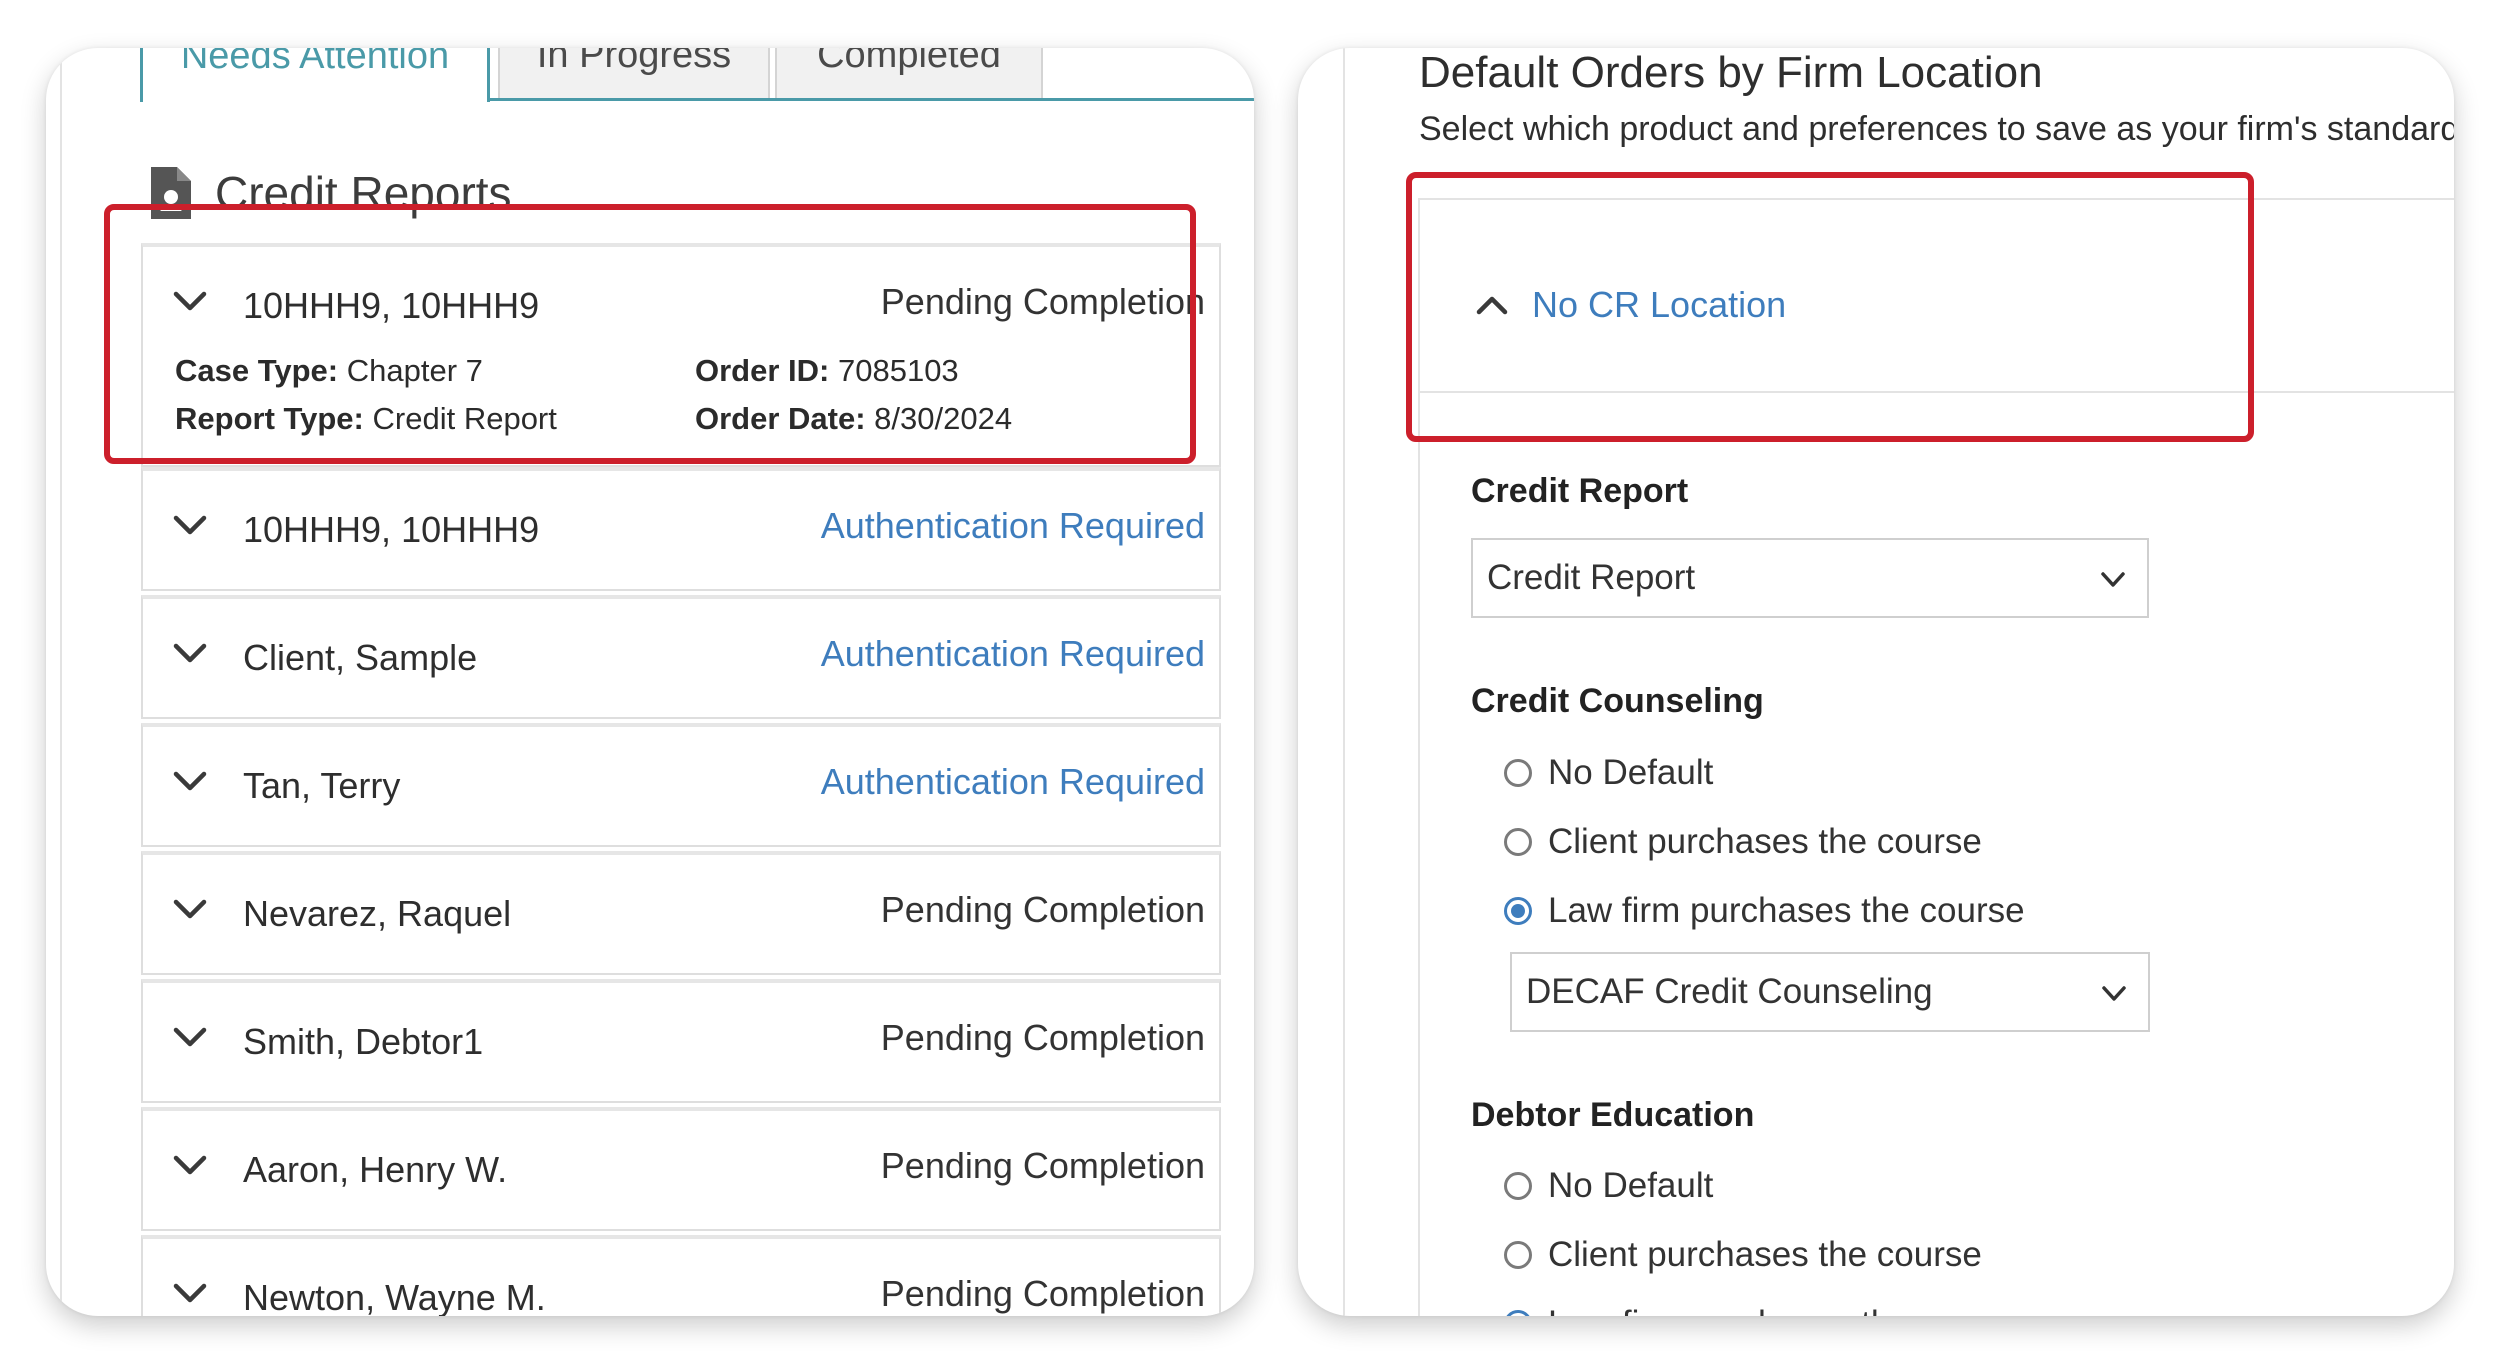 Image resolution: width=2500 pixels, height=1367 pixels. I want to click on client-name: Nevarez, Raquel, so click(377, 913).